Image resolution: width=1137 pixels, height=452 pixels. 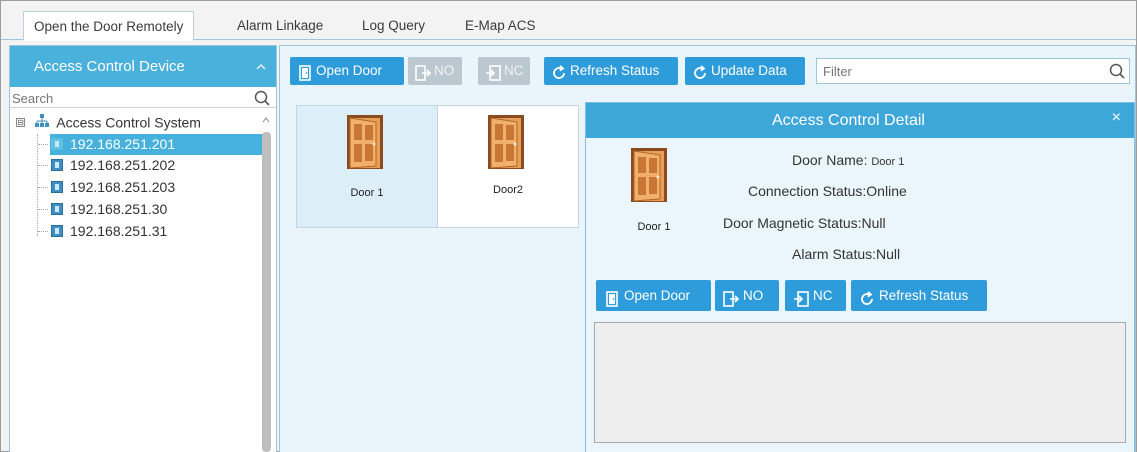 I want to click on tree-root-access-control-system: ⊟ Access Control System, so click(x=108, y=123).